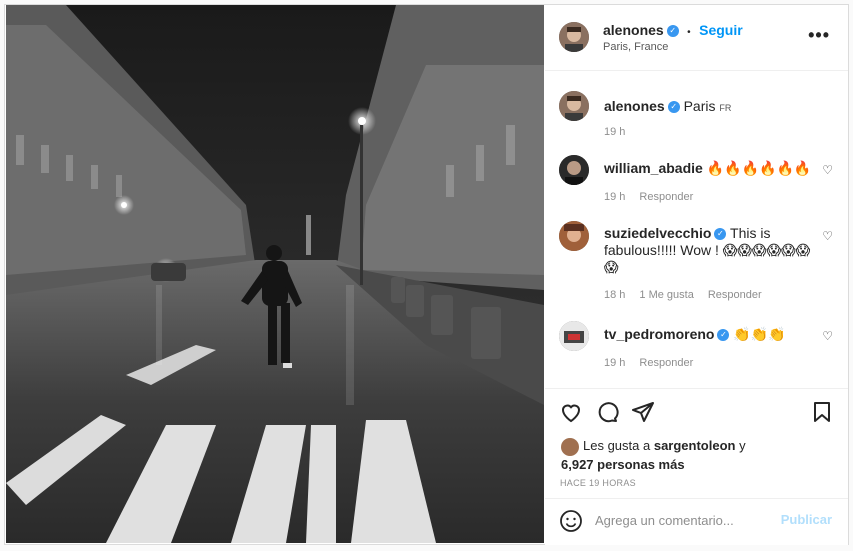  Describe the element at coordinates (615, 295) in the screenshot. I see `comment-time: 18 h` at that location.